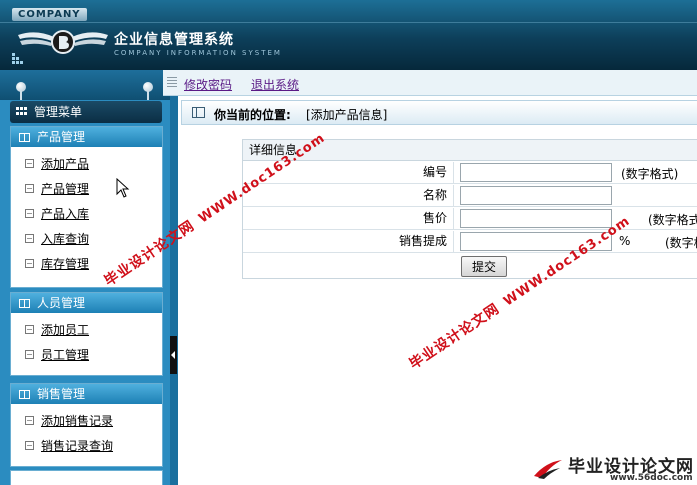 Image resolution: width=697 pixels, height=485 pixels. I want to click on field-unit-percent: %, so click(625, 241).